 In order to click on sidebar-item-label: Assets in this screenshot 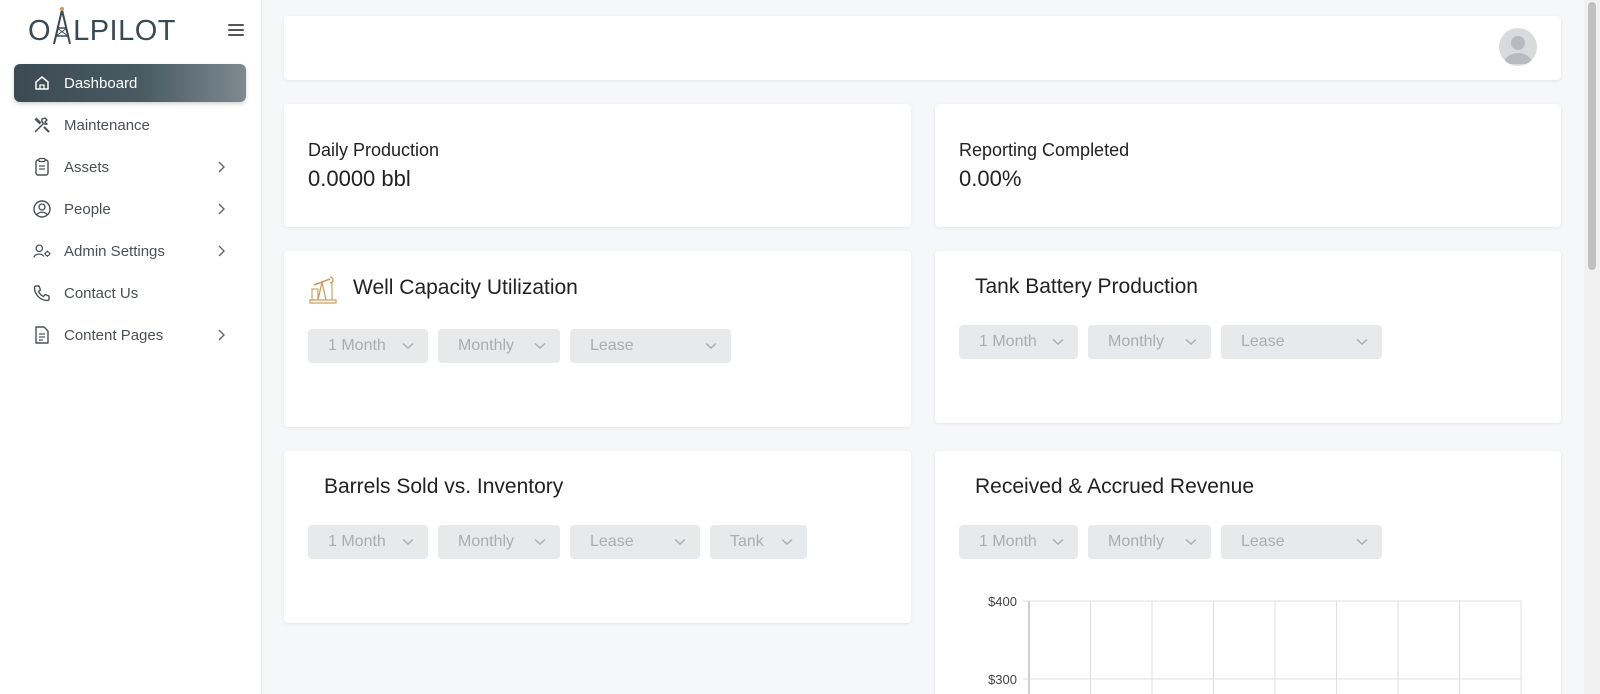, I will do `click(87, 167)`.